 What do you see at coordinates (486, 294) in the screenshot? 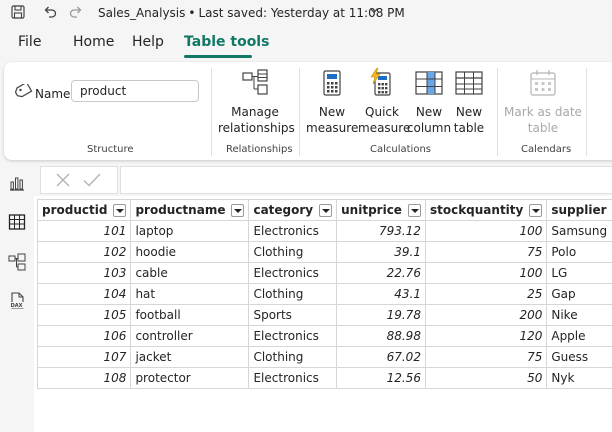
I see `table-cell: 25` at bounding box center [486, 294].